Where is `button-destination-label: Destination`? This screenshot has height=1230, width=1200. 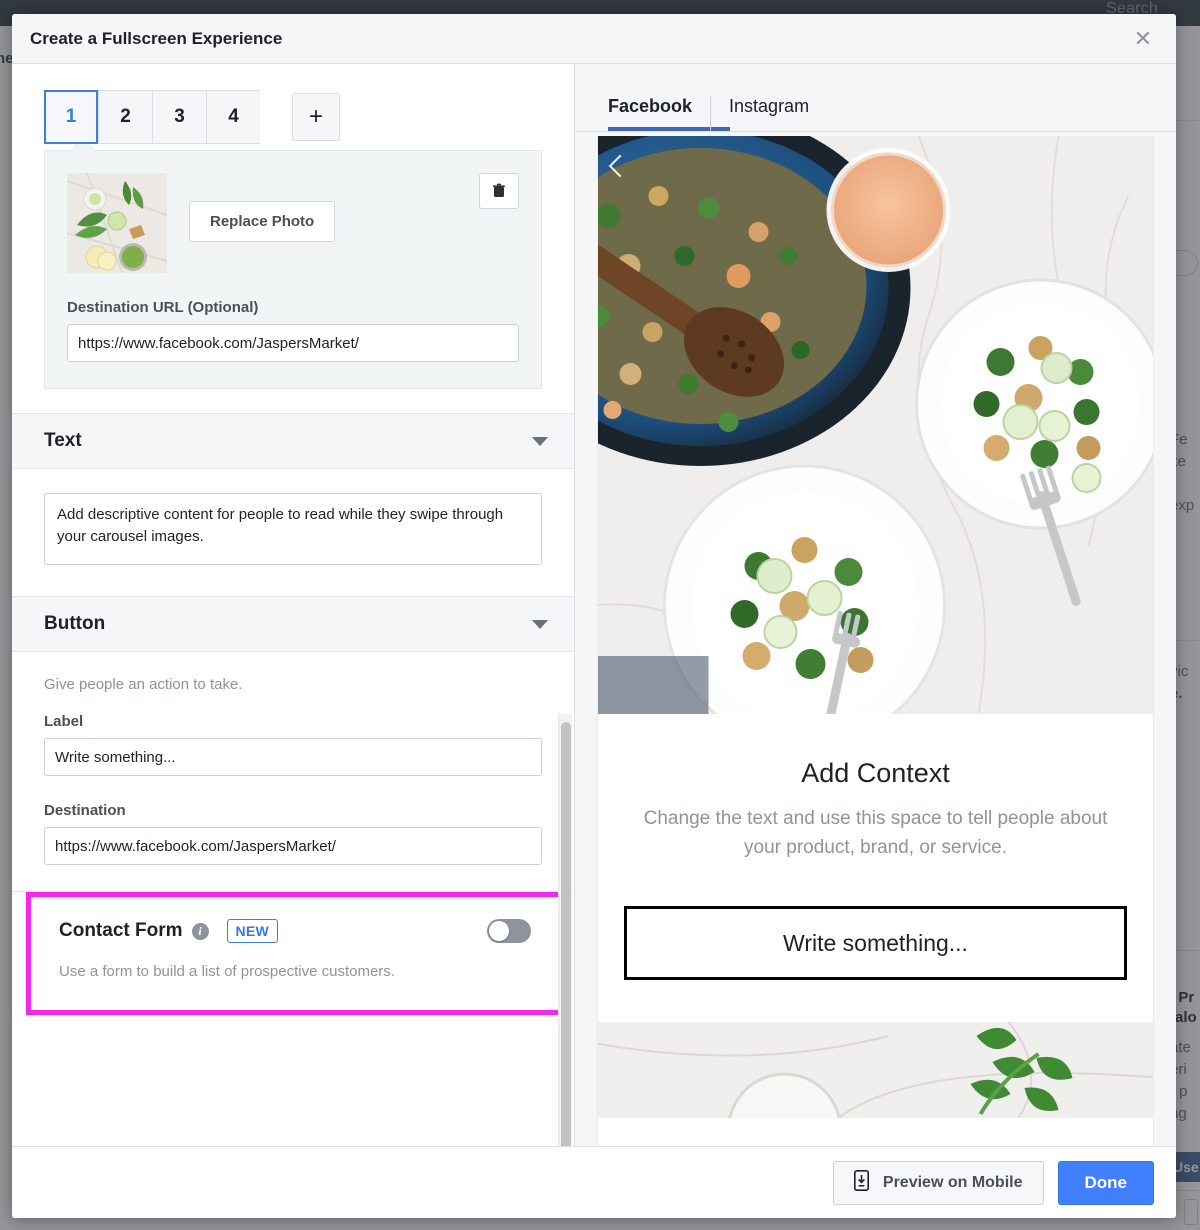
button-destination-label: Destination is located at coordinates (85, 810).